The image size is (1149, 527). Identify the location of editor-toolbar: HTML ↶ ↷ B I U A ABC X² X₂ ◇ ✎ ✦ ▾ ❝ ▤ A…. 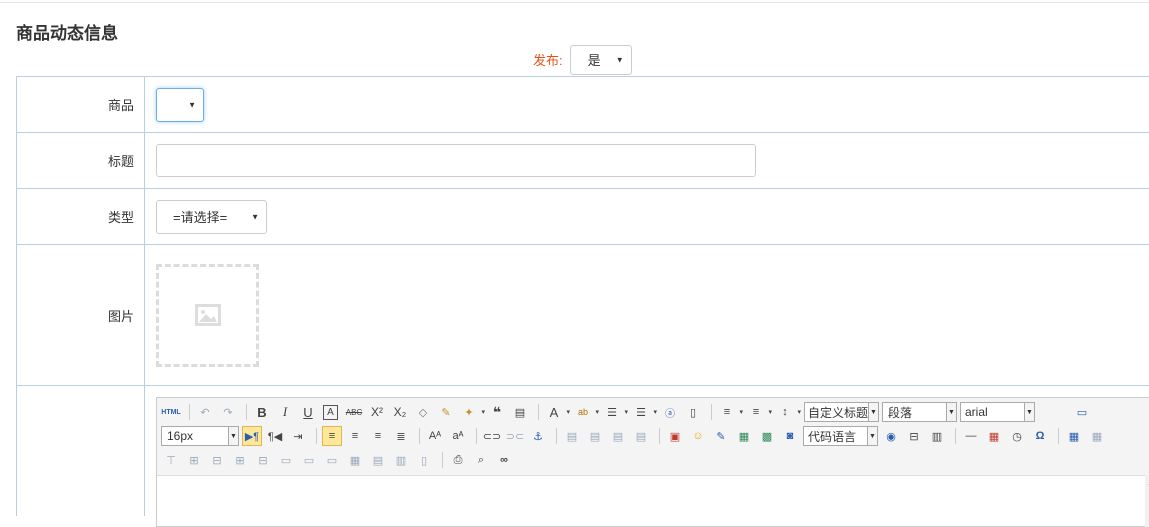
(653, 437).